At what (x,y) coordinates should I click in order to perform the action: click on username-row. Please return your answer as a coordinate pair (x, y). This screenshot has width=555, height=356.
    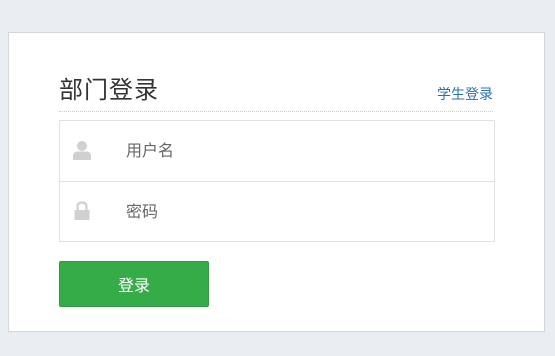
    Looking at the image, I should click on (277, 151).